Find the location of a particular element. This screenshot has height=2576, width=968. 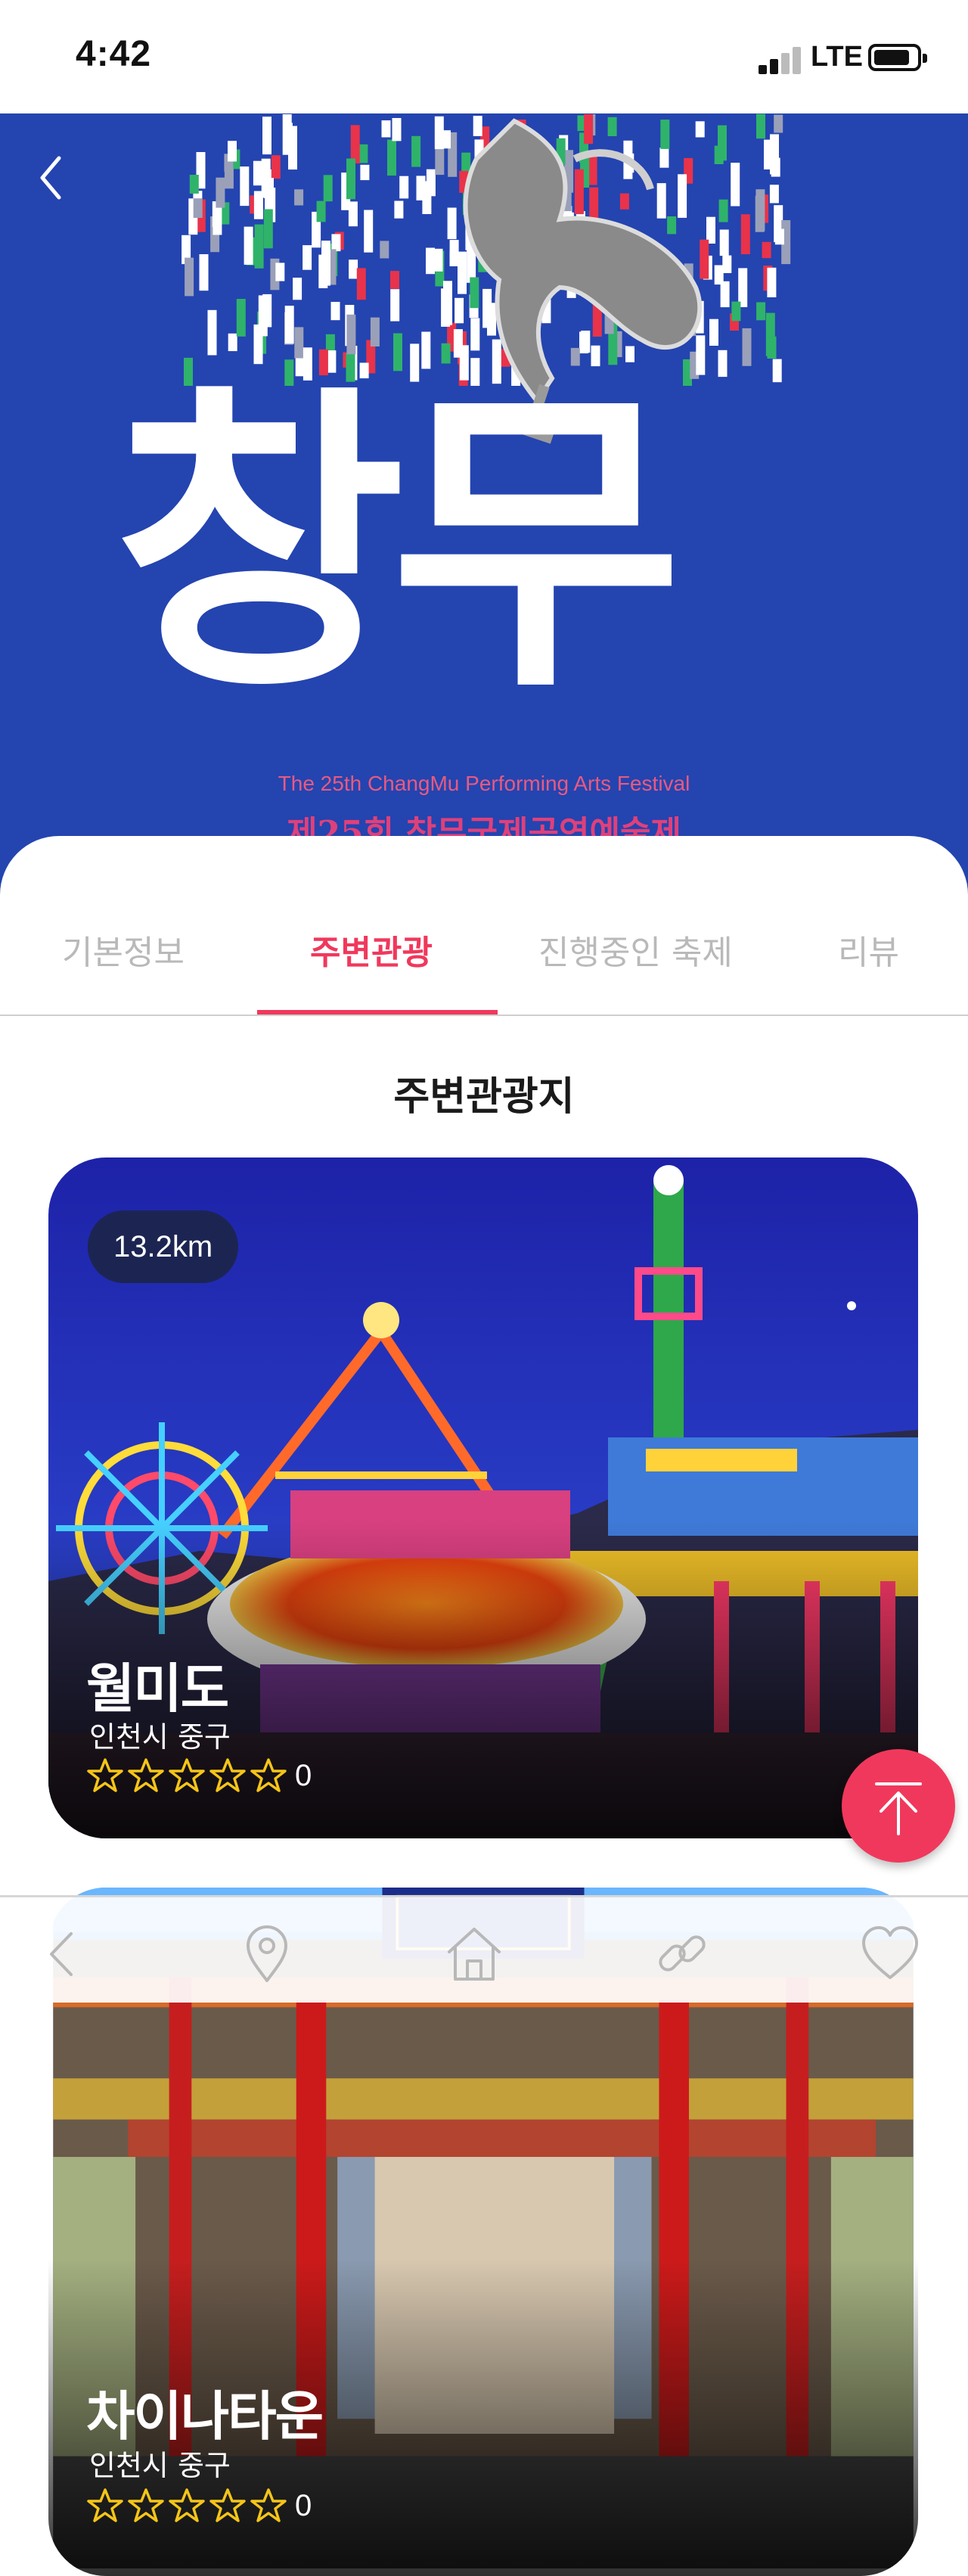

tab-divider is located at coordinates (484, 1015).